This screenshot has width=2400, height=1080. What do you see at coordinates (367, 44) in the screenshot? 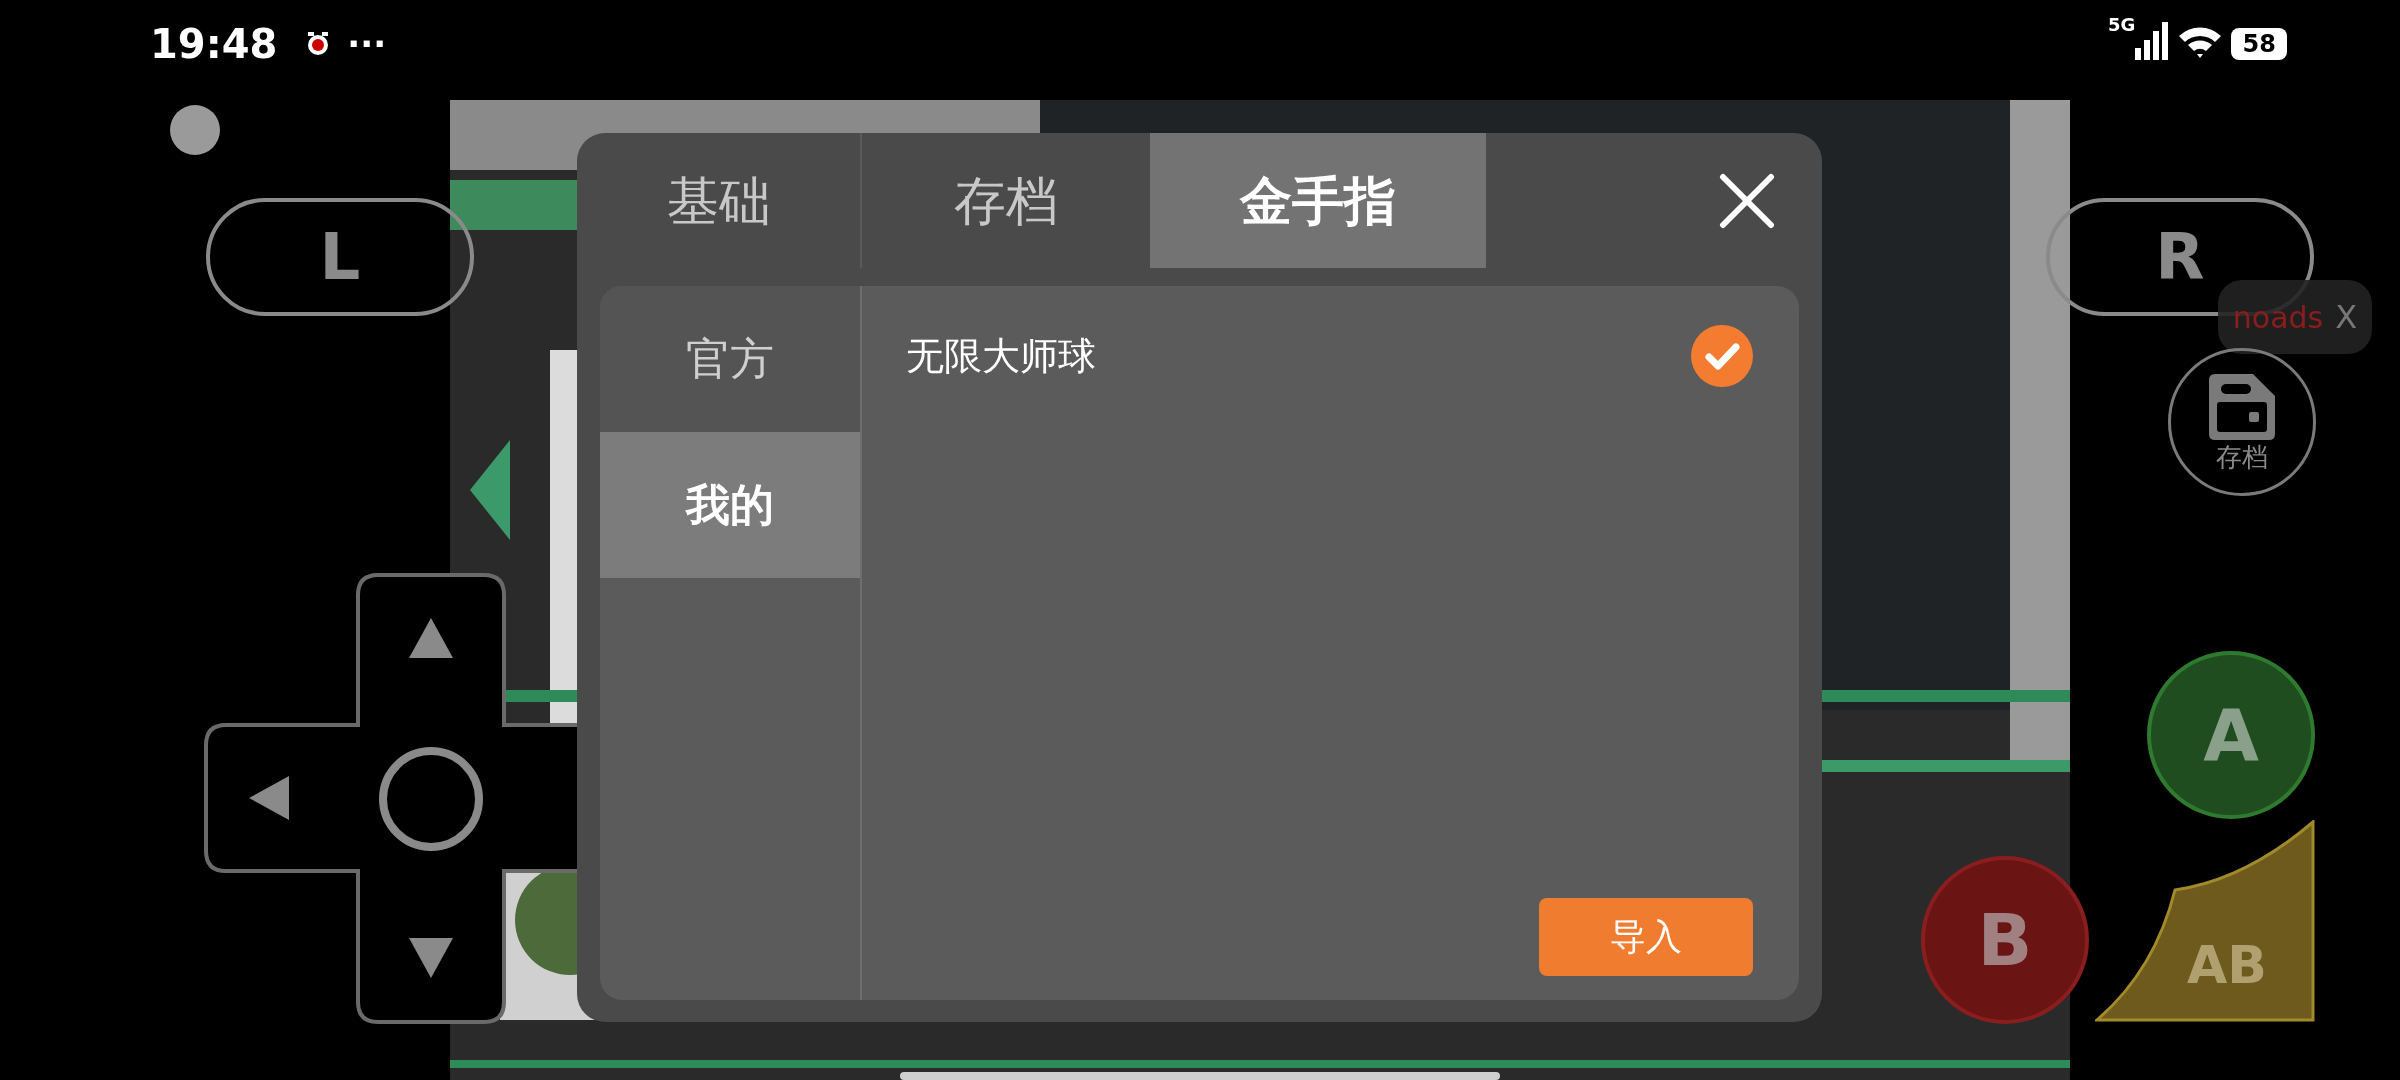
I see `more-indicator: ···` at bounding box center [367, 44].